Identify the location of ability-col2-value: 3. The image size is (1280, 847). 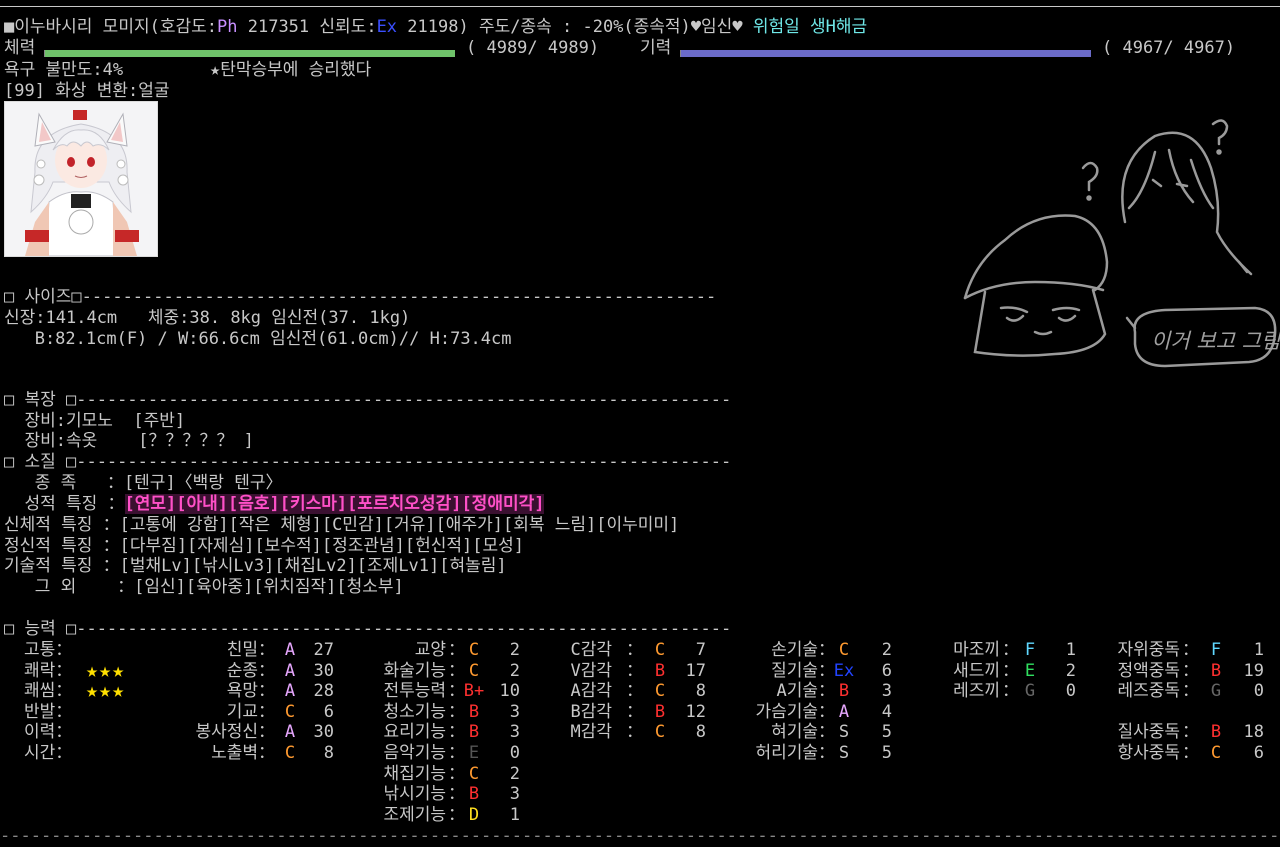
(514, 732).